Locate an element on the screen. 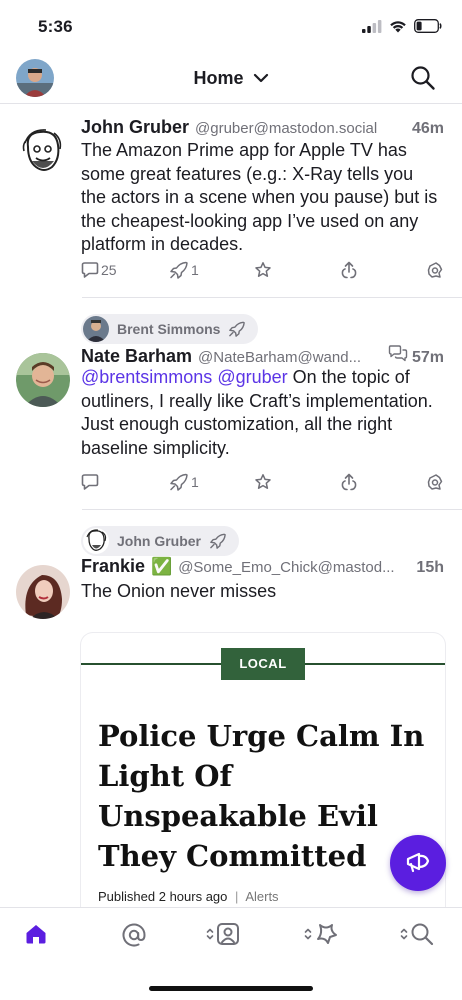 This screenshot has height=1000, width=462. verified-emoji: ✅ is located at coordinates (162, 567).